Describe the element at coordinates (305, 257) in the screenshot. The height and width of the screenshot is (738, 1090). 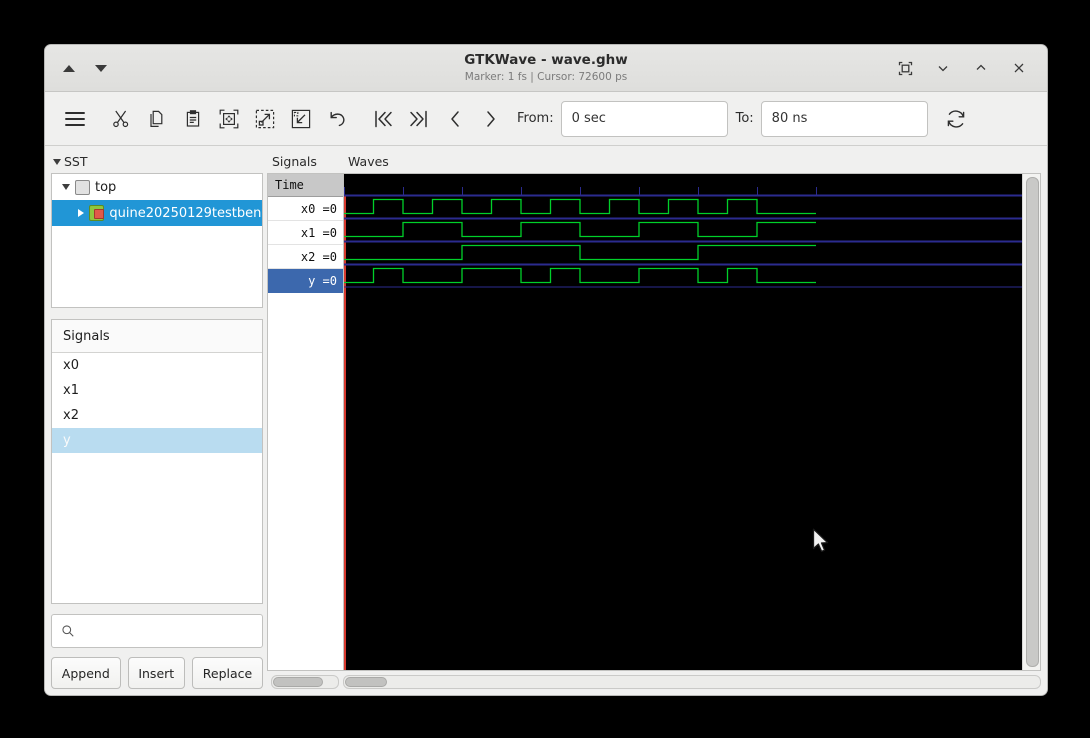
I see `wave-name-row: x2 =0` at that location.